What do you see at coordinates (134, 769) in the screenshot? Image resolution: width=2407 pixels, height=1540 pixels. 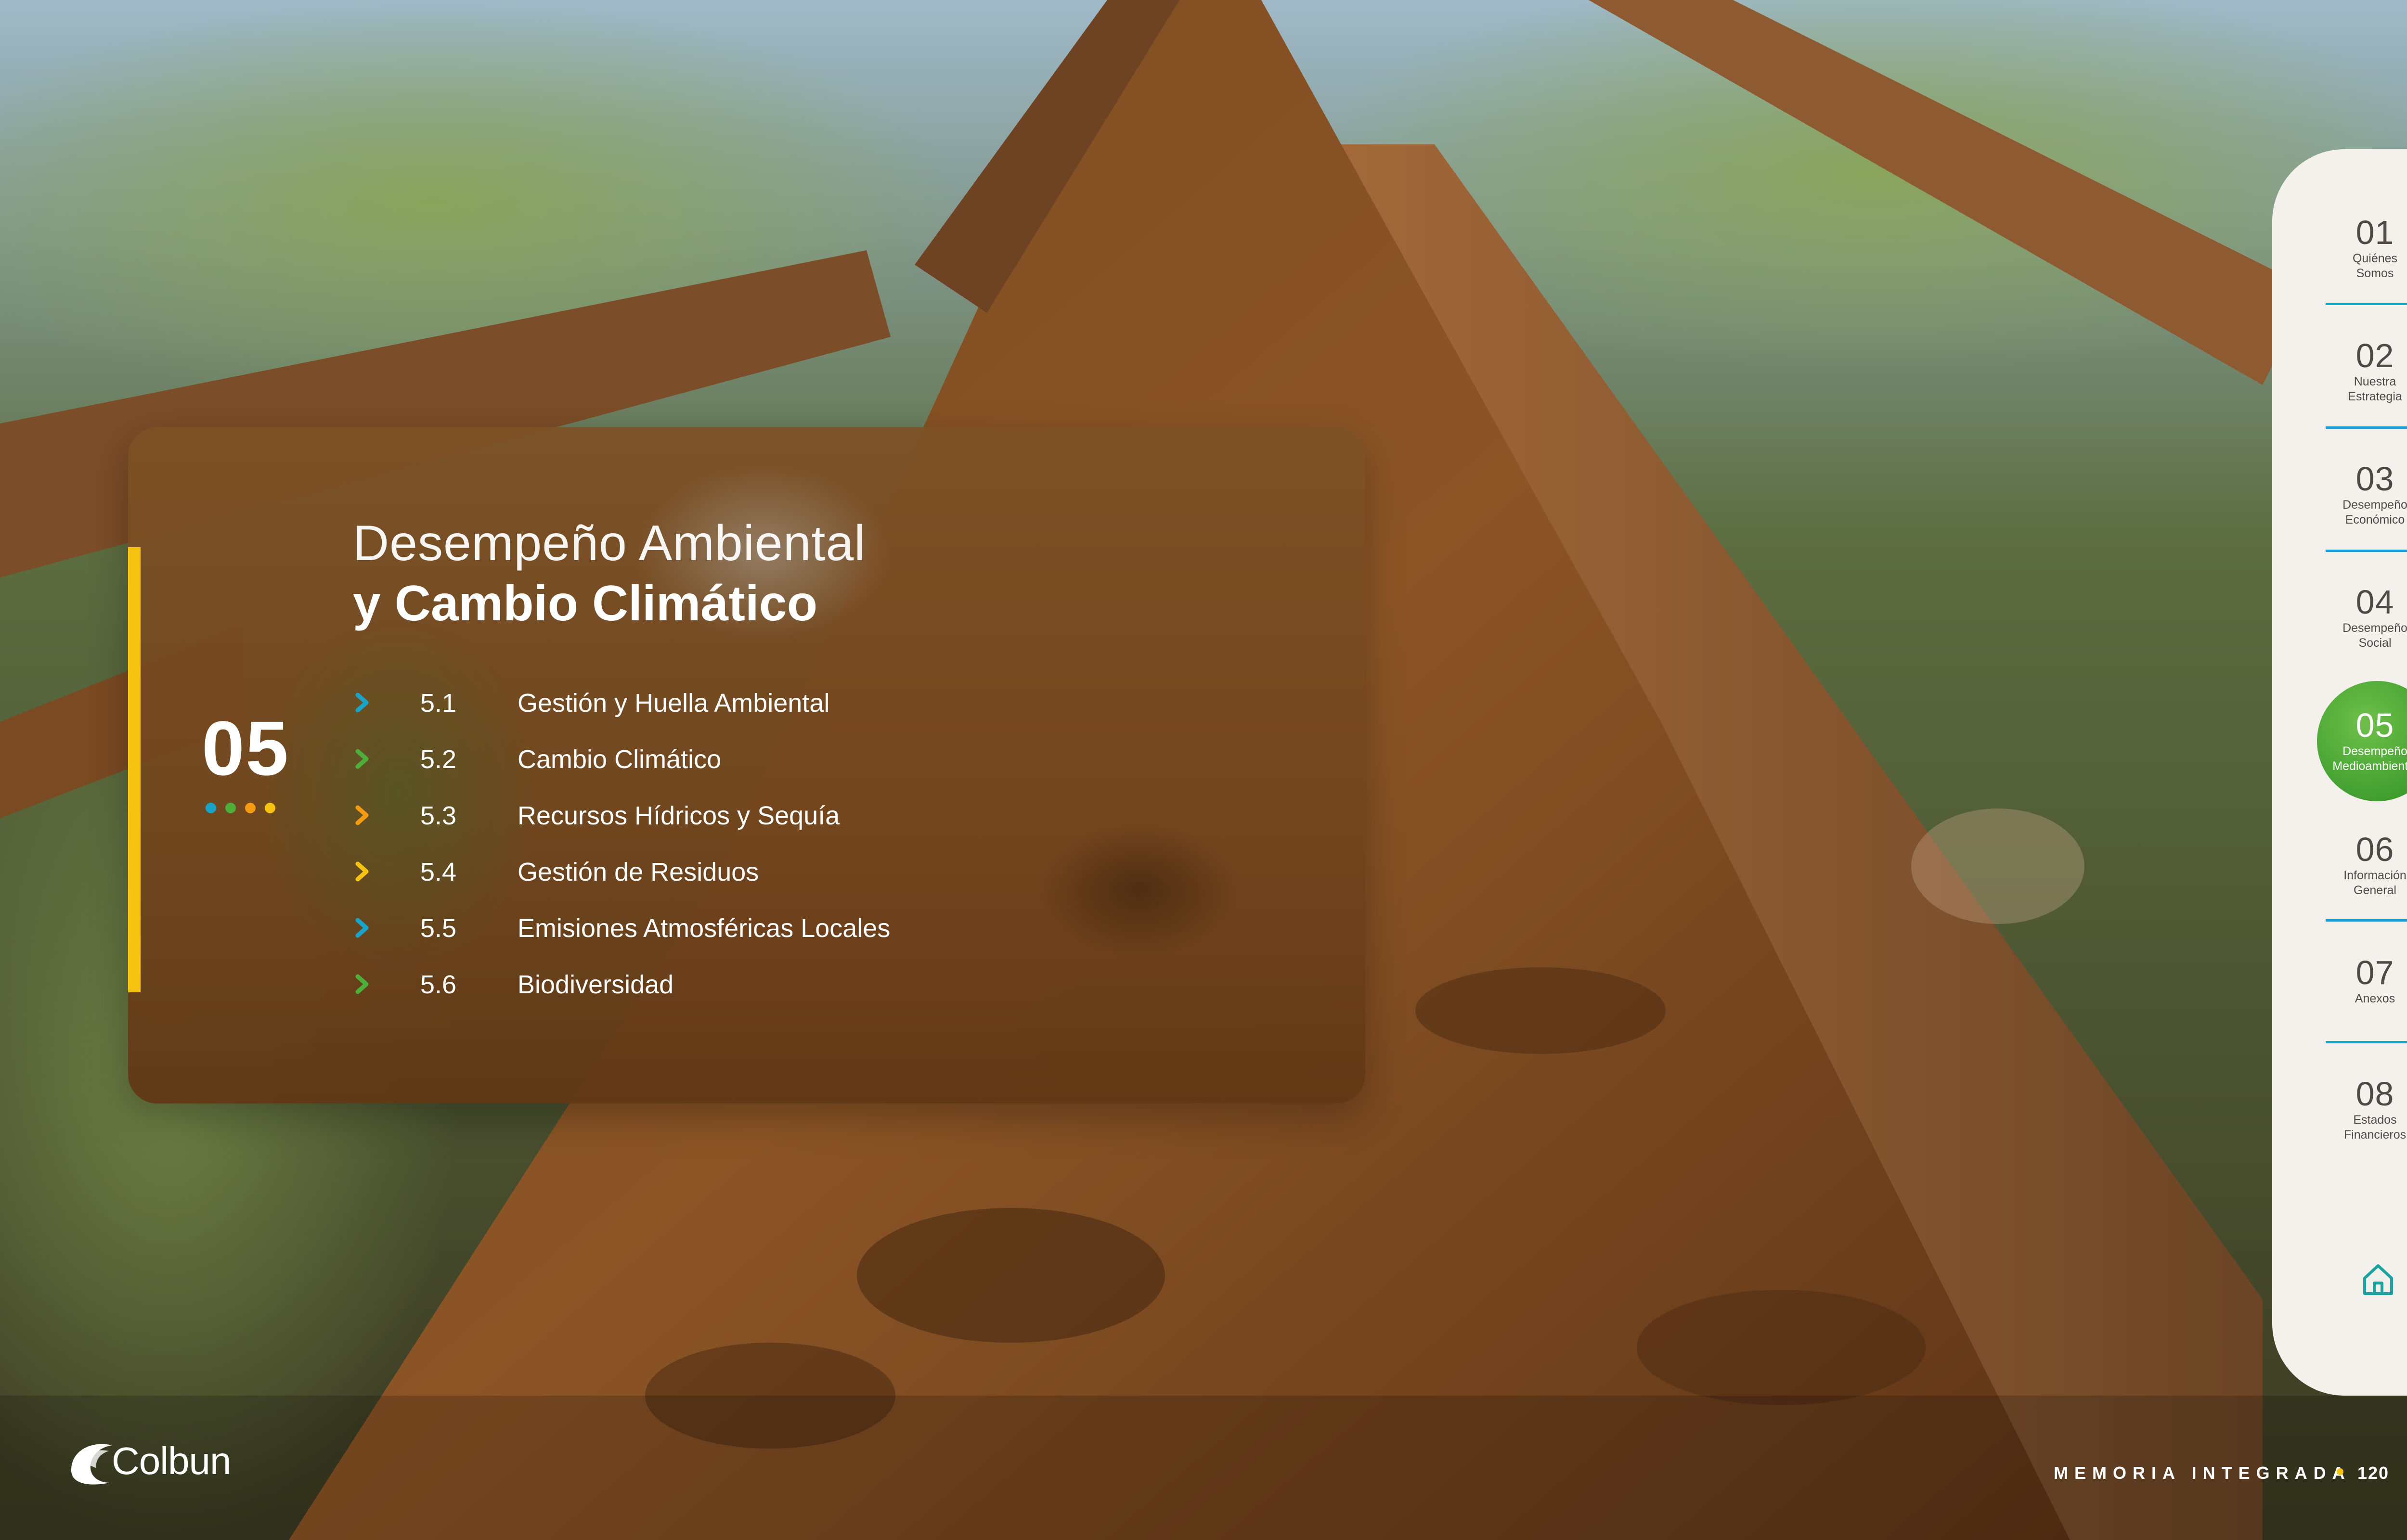 I see `section-accent-bar` at bounding box center [134, 769].